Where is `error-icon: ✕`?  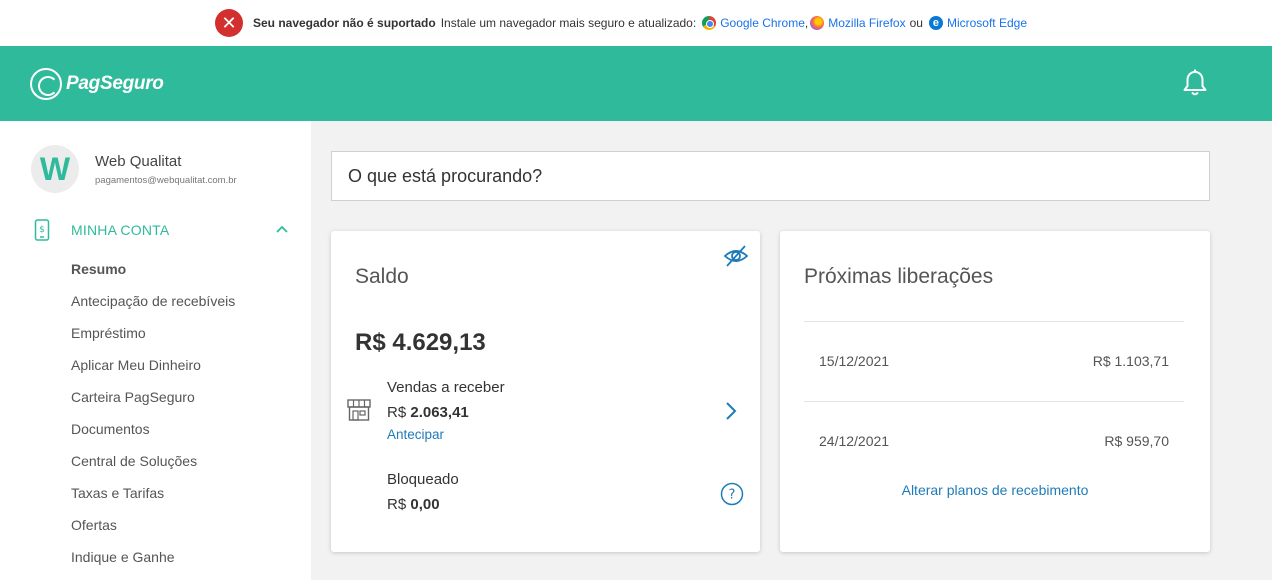 error-icon: ✕ is located at coordinates (228, 23).